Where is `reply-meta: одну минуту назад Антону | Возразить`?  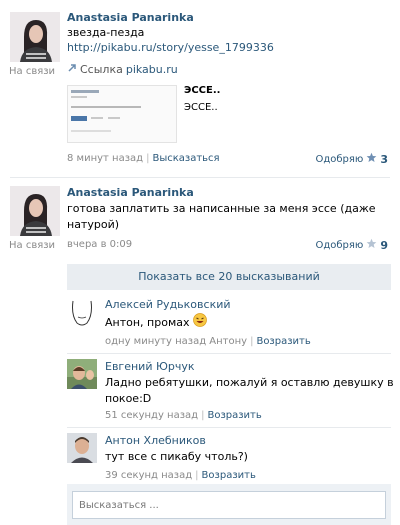 reply-meta: одну минуту назад Антону | Возразить is located at coordinates (208, 341).